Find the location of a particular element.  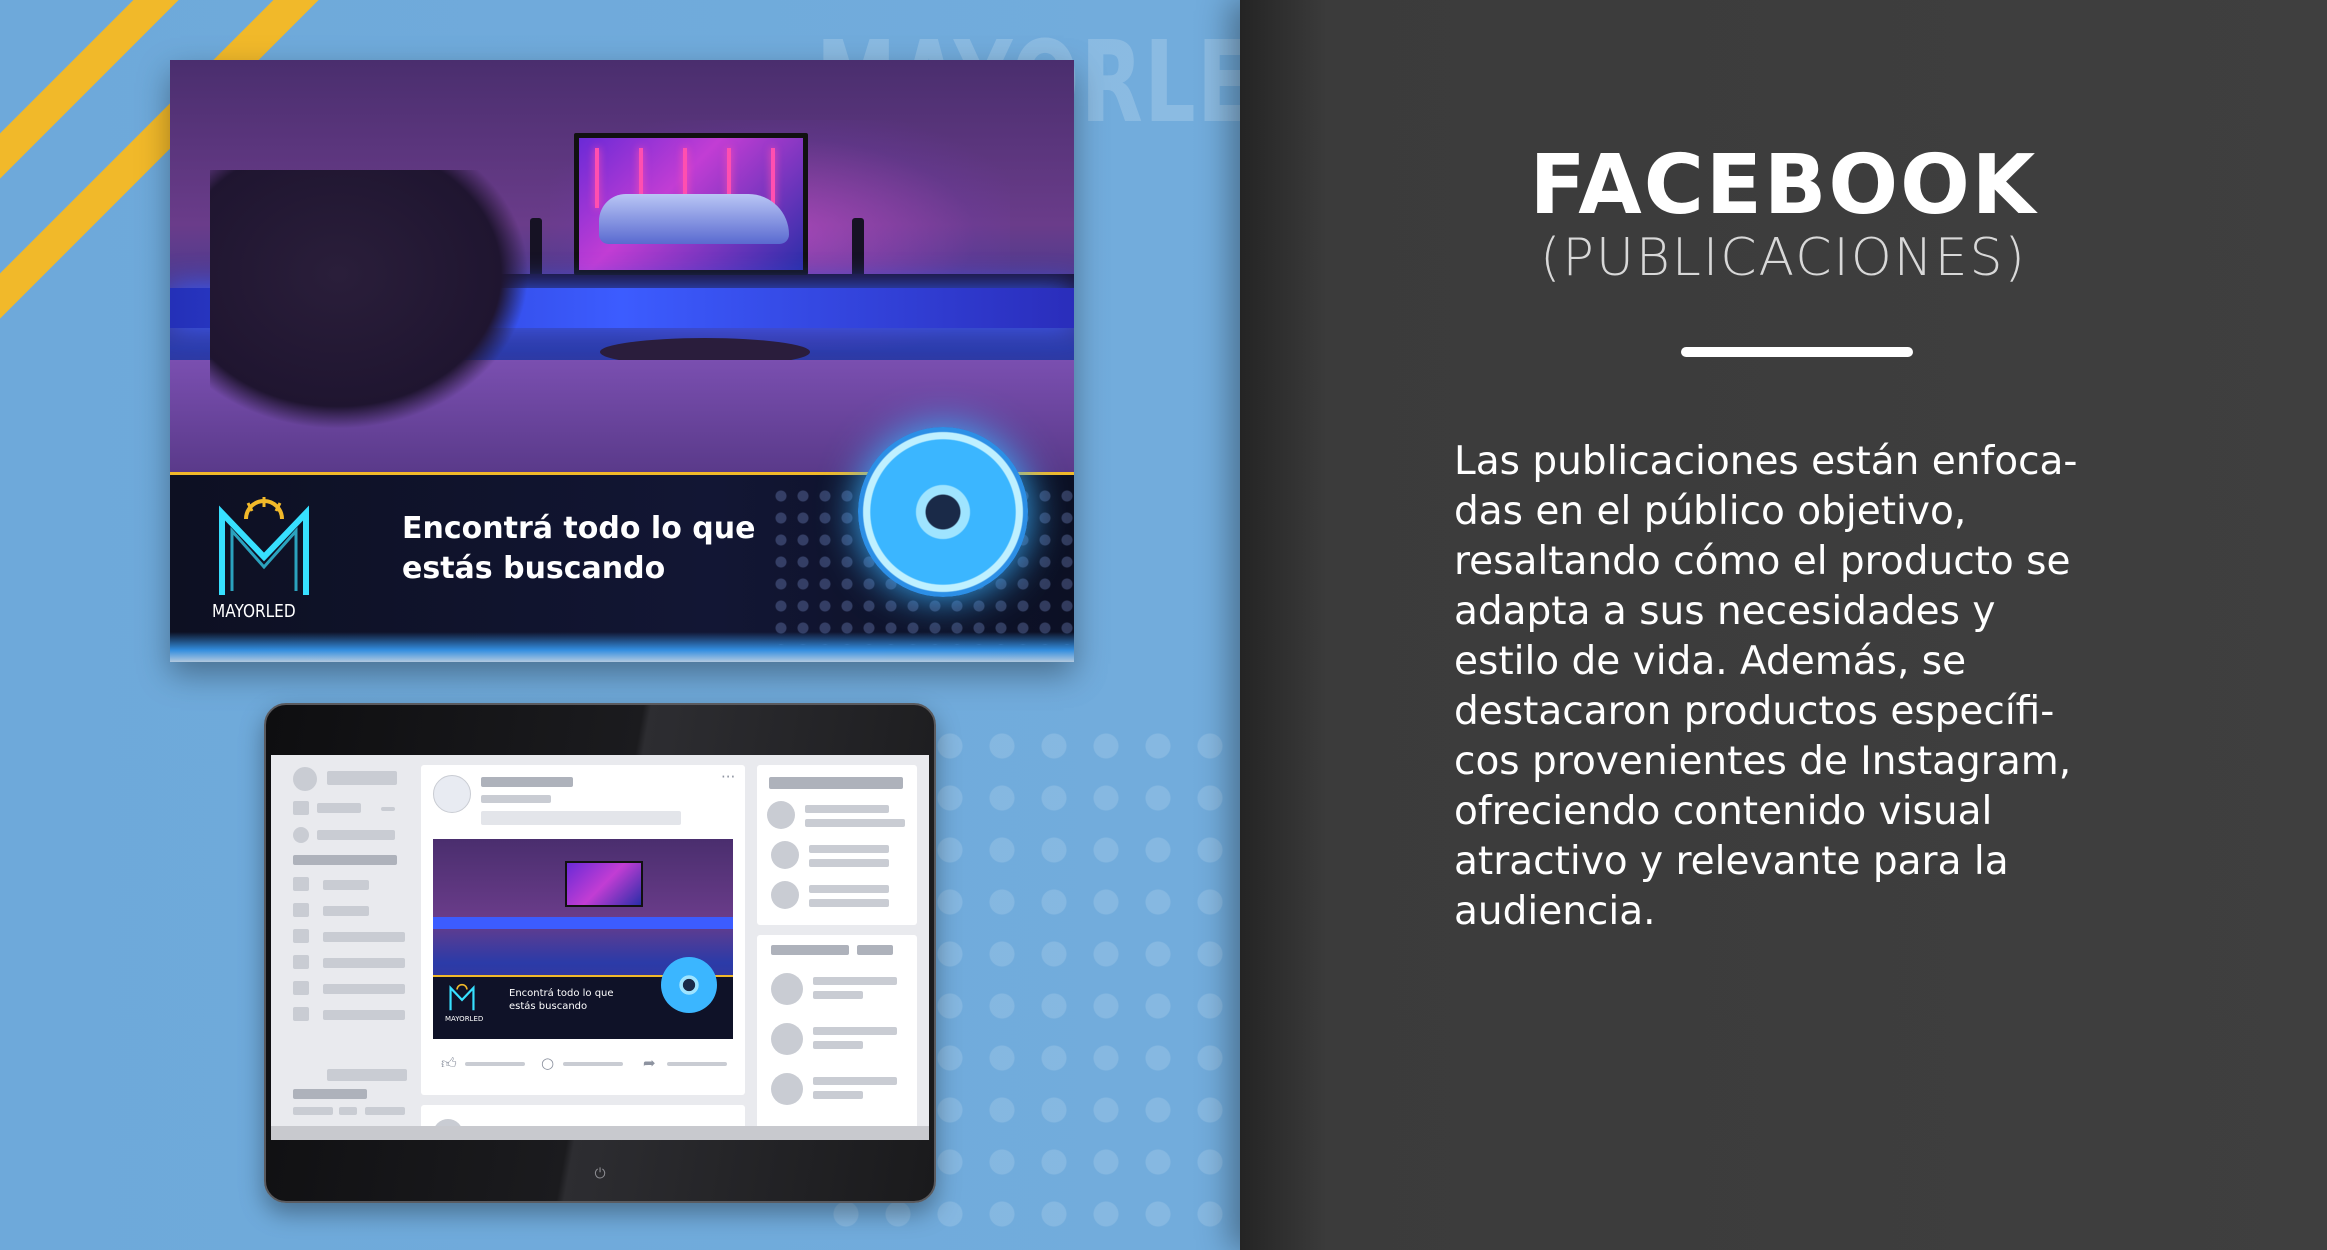

page-subtitle: (PUBLICACIONES) is located at coordinates (1783, 258).